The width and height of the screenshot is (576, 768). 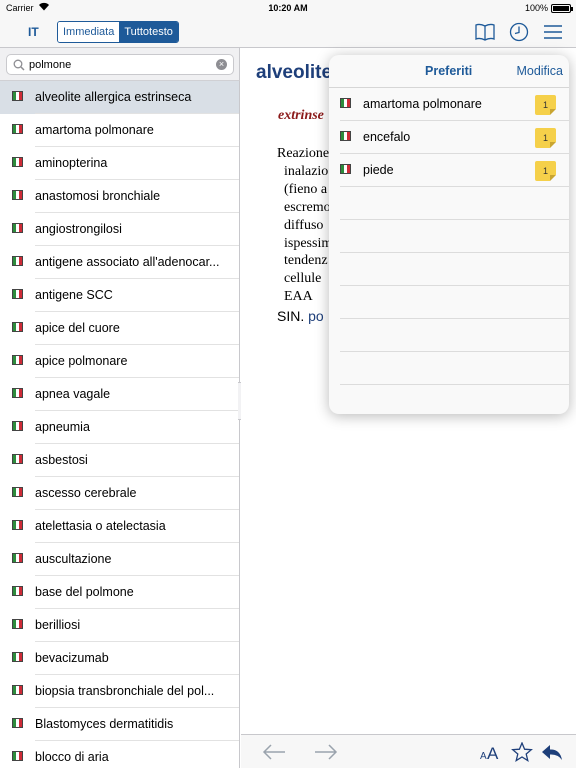 What do you see at coordinates (522, 752) in the screenshot?
I see `star-icon` at bounding box center [522, 752].